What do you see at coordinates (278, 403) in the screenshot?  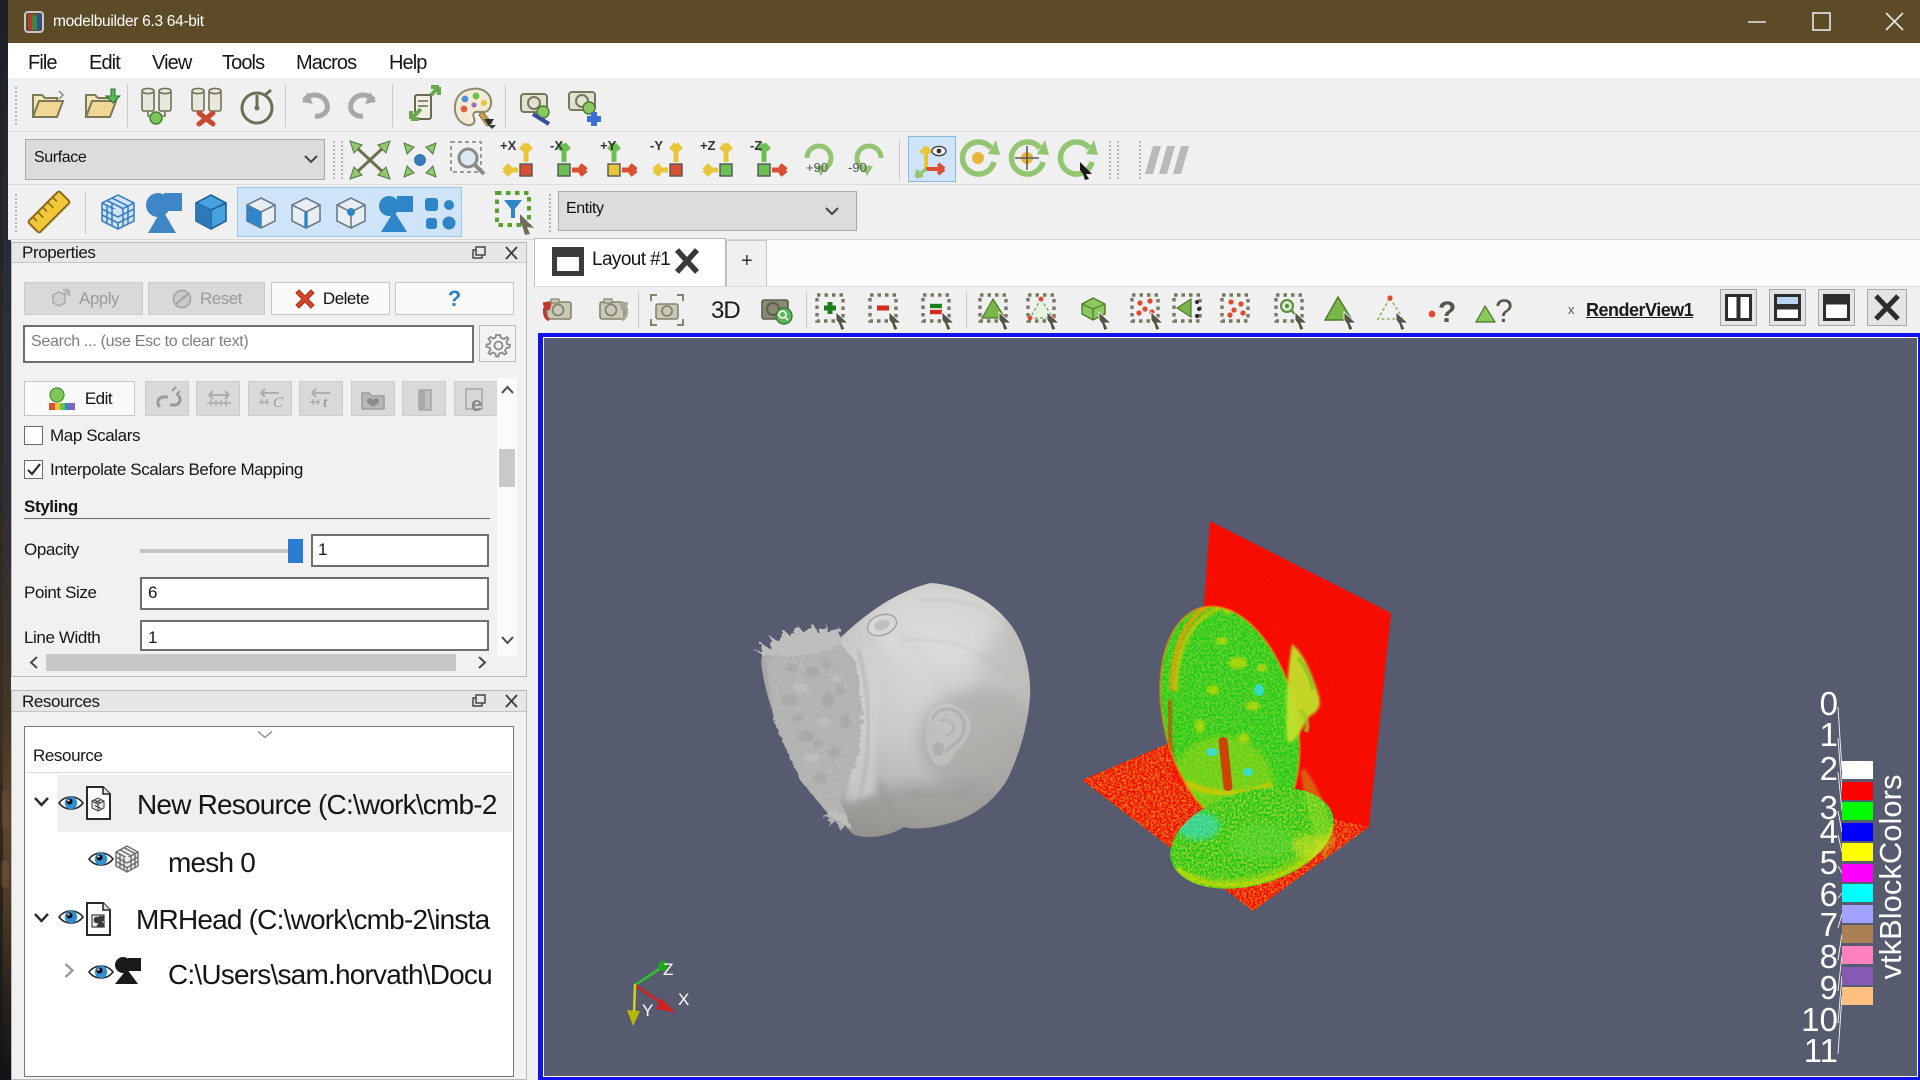 I see `svg-text: C` at bounding box center [278, 403].